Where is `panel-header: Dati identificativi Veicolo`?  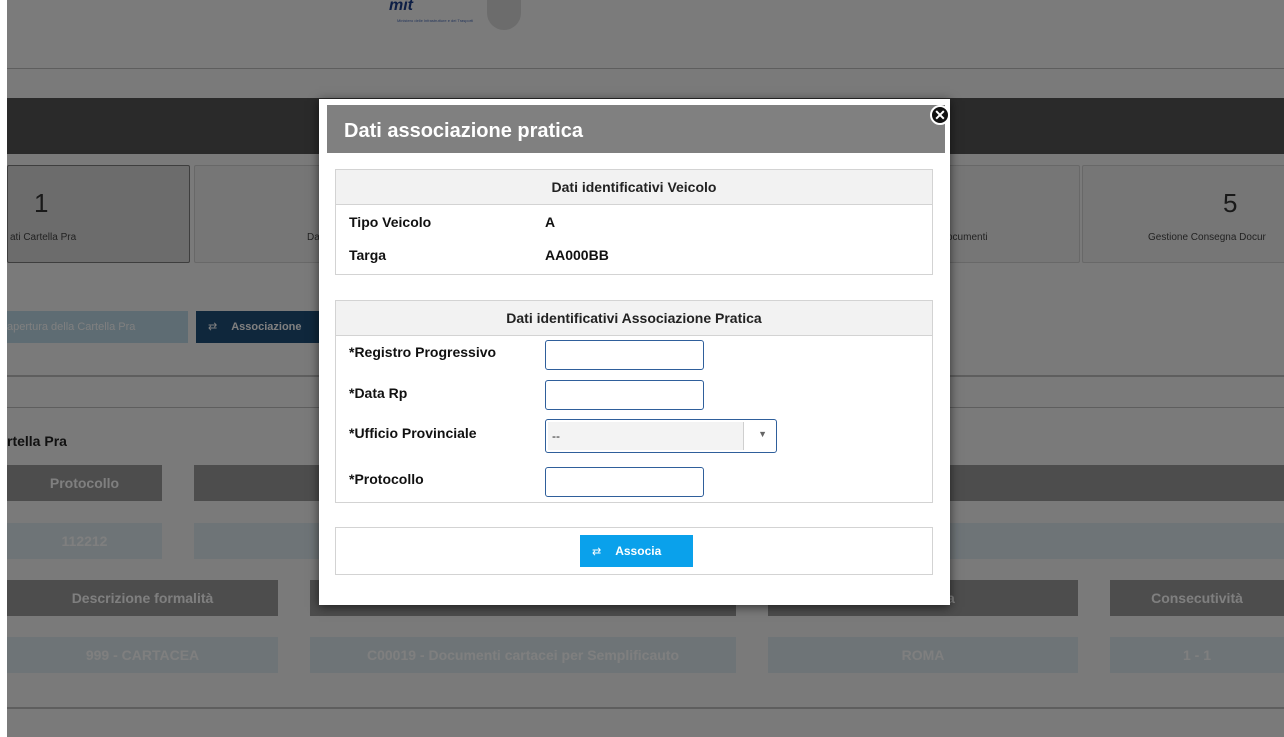
panel-header: Dati identificativi Veicolo is located at coordinates (634, 187).